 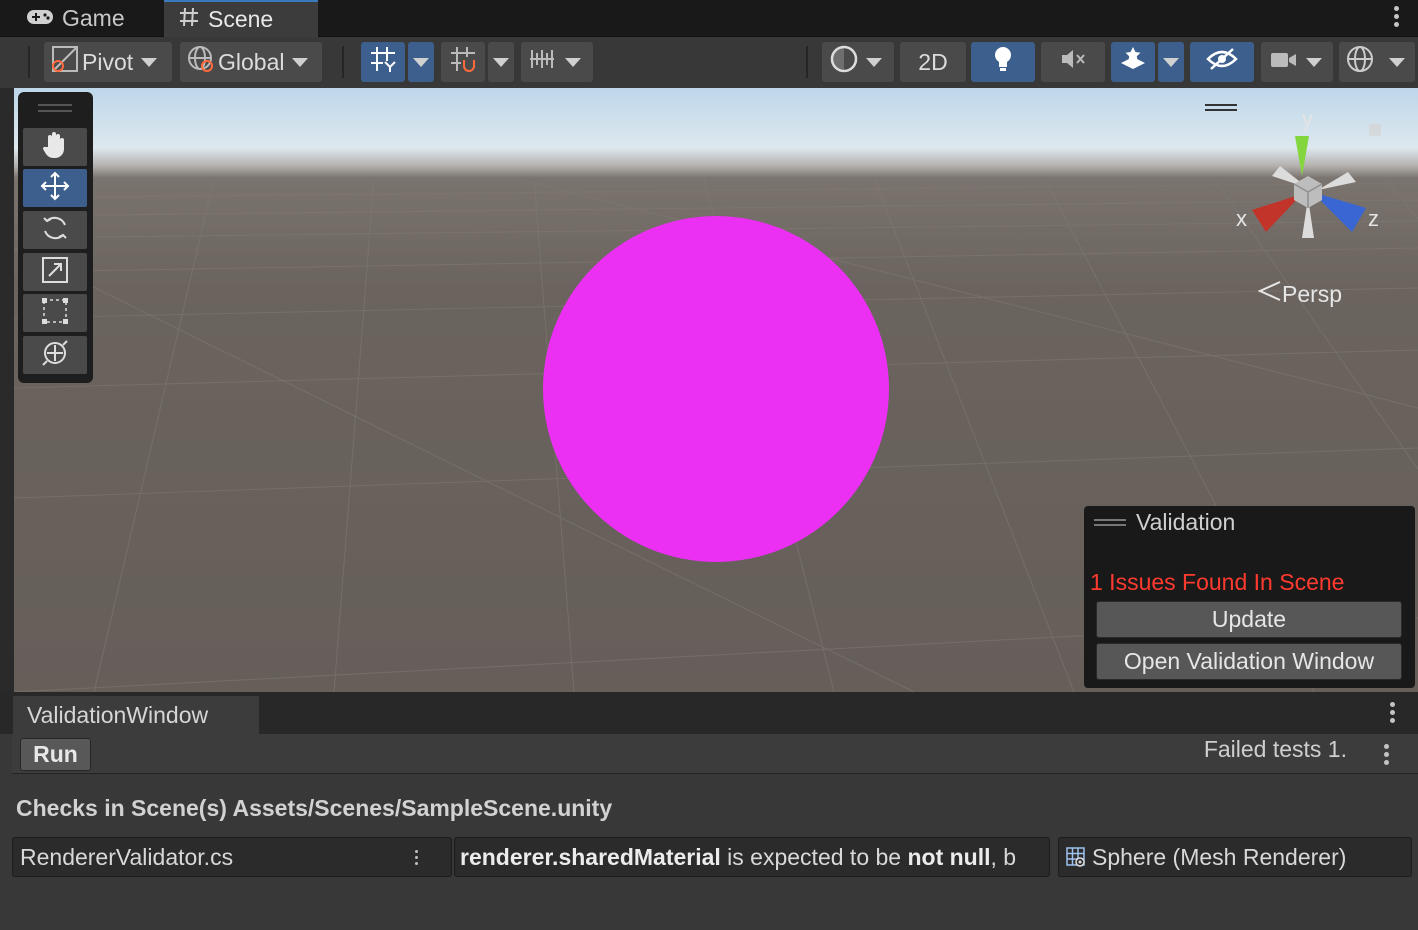 What do you see at coordinates (1307, 118) in the screenshot?
I see `axis-y-label: y` at bounding box center [1307, 118].